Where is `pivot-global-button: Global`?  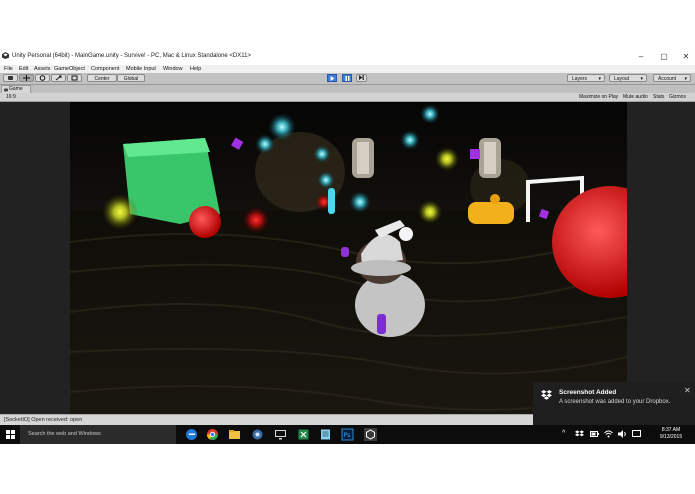 pivot-global-button: Global is located at coordinates (131, 78).